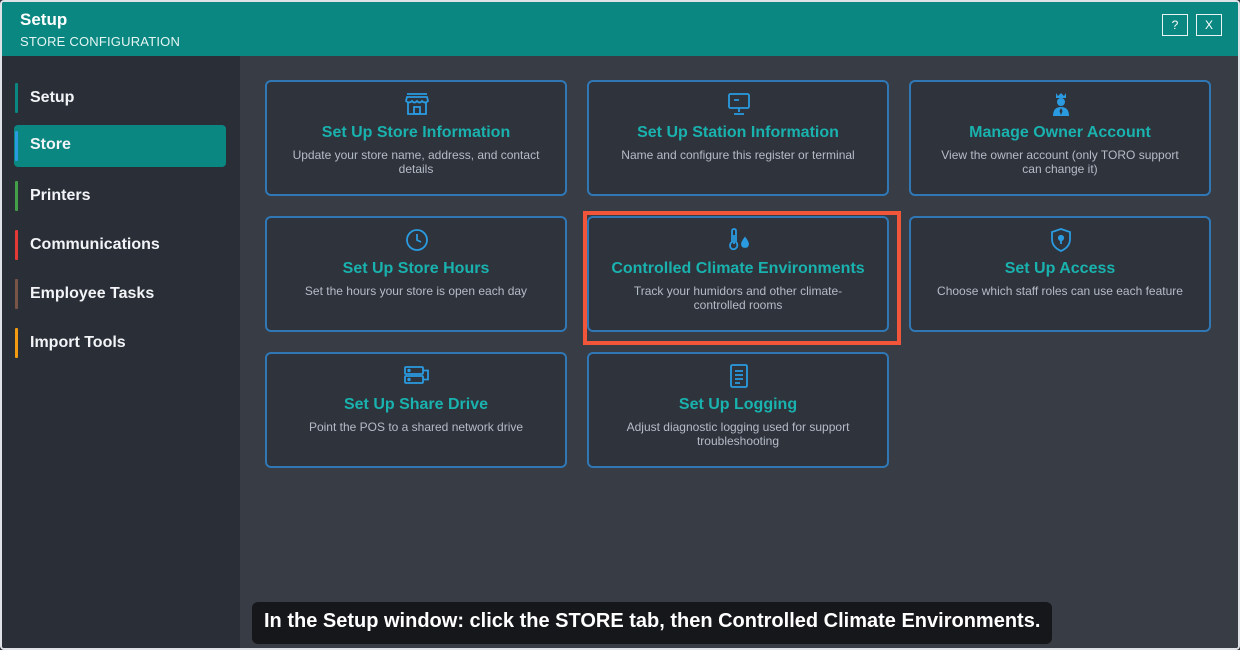  Describe the element at coordinates (52, 97) in the screenshot. I see `sidebar-item-label: Setup` at that location.